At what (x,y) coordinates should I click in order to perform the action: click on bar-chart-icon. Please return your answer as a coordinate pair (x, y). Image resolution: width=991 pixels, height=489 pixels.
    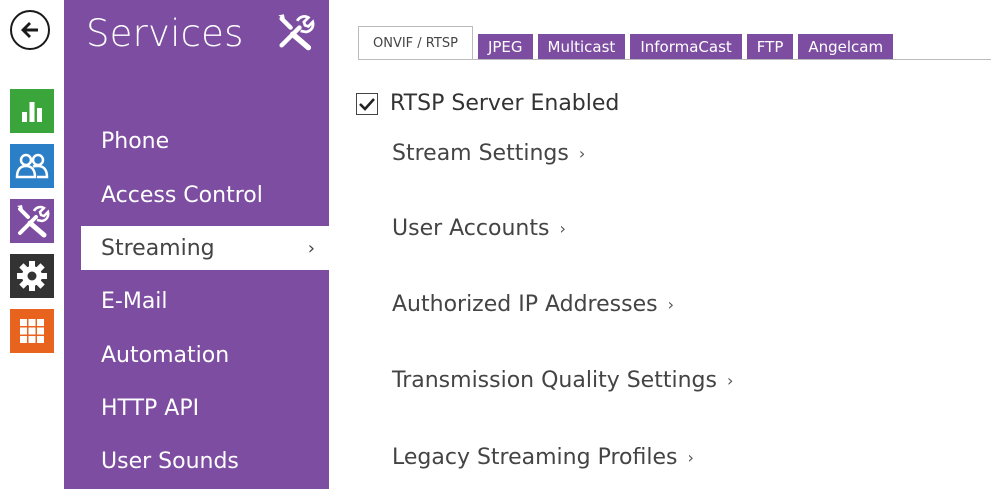
    Looking at the image, I should click on (32, 112).